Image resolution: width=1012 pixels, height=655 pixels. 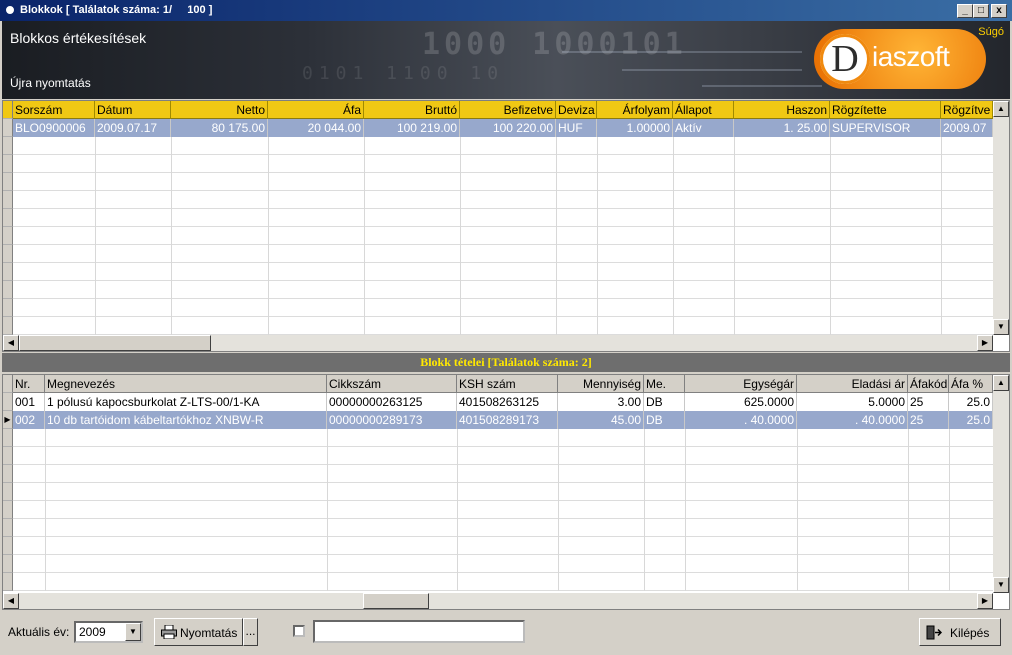 I want to click on print-button: Nyomtatás, so click(x=198, y=632).